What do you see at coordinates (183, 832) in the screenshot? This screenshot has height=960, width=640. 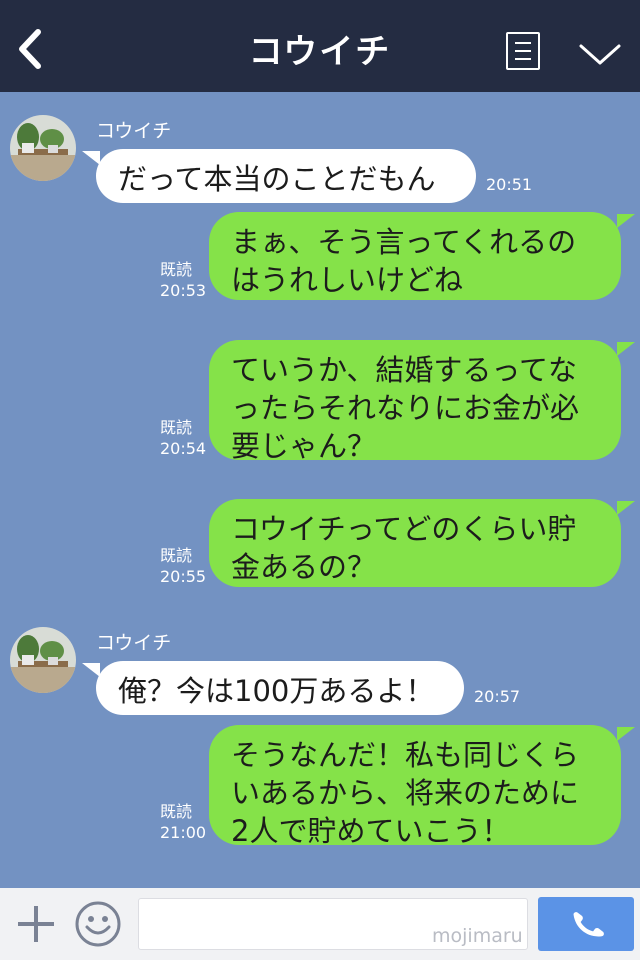 I see `message-time: 21:00` at bounding box center [183, 832].